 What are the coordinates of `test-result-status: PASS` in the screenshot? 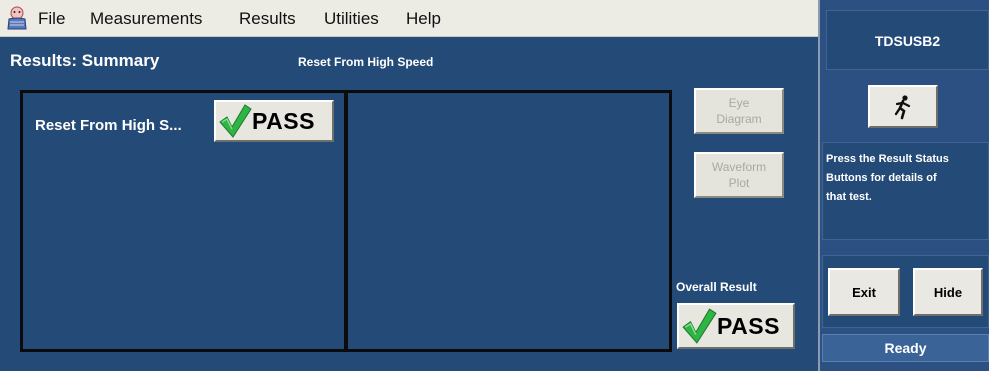 It's located at (283, 120).